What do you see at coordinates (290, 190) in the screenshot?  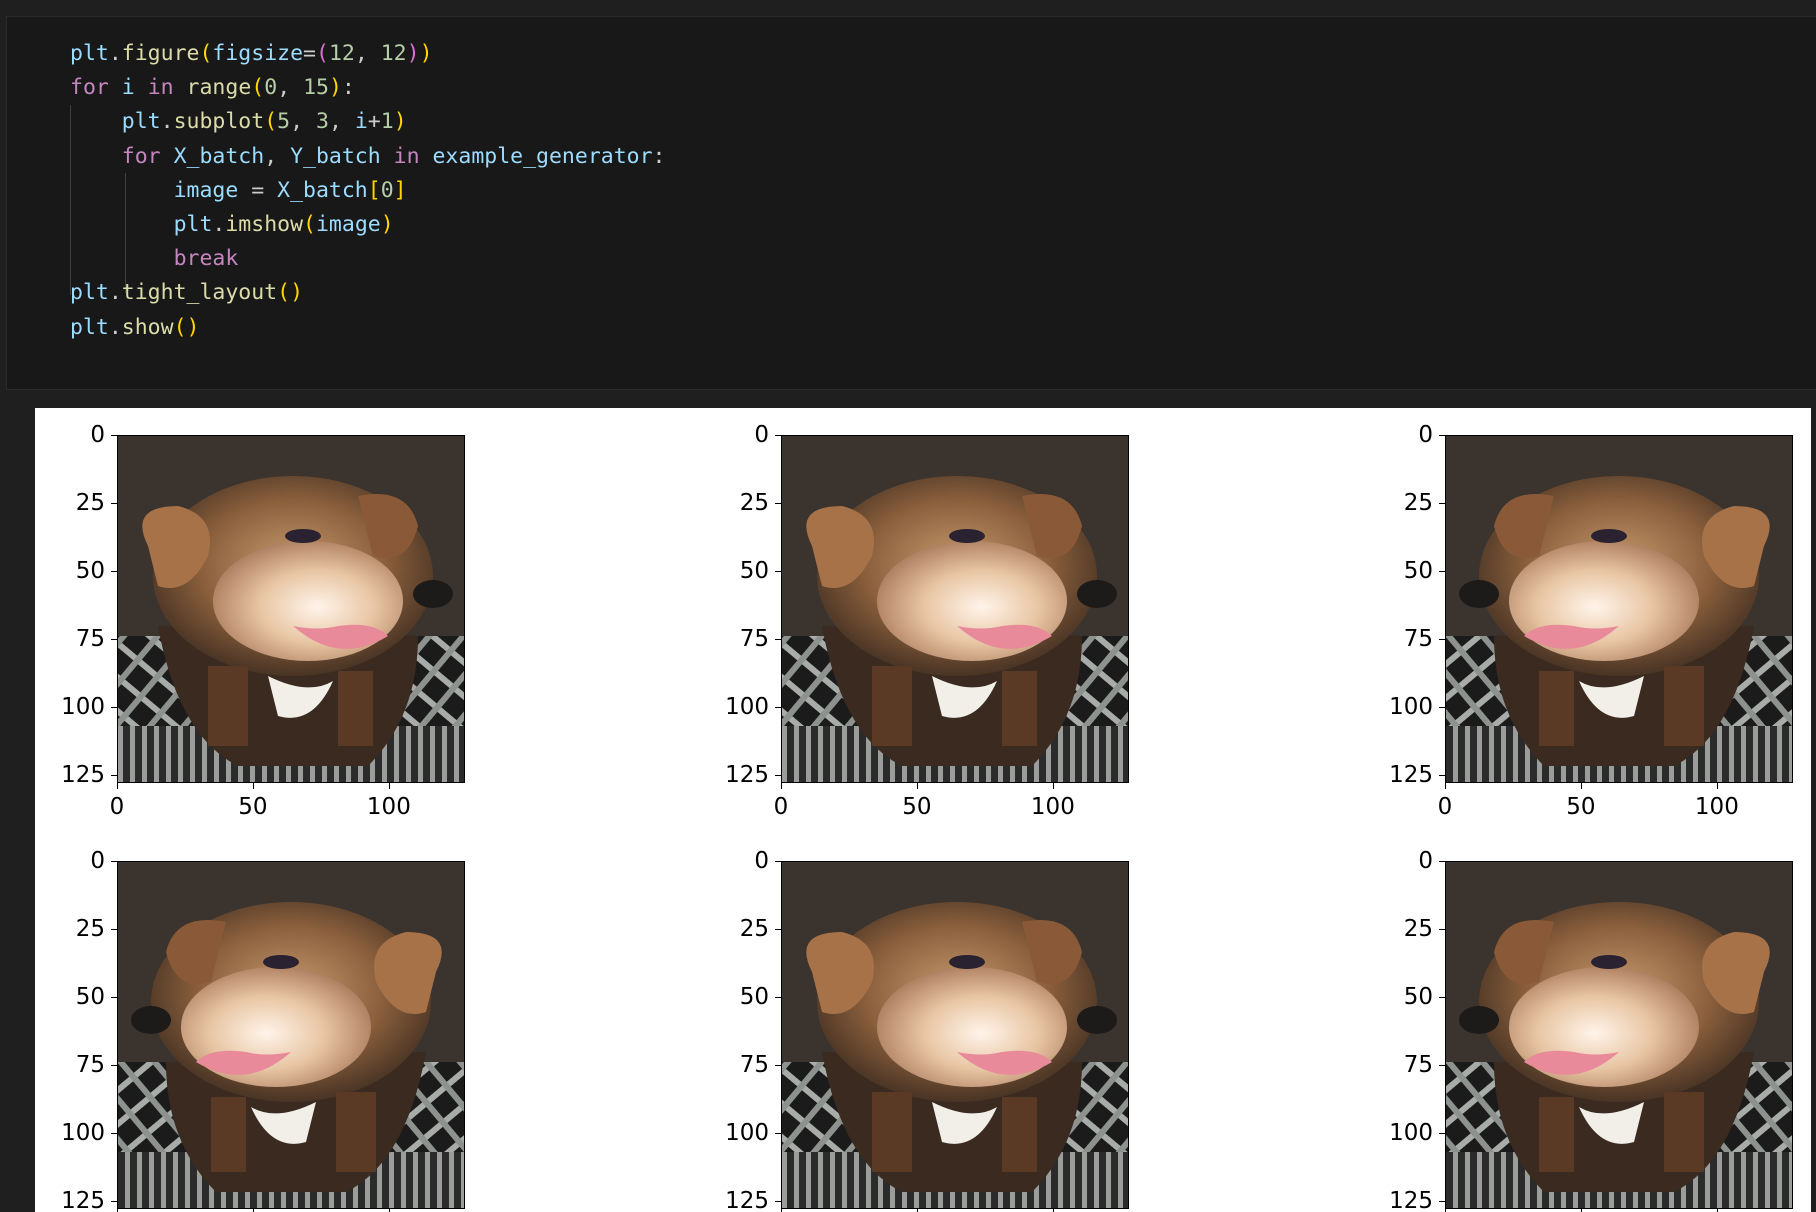 I see `code-line: image = X_batch[0]` at bounding box center [290, 190].